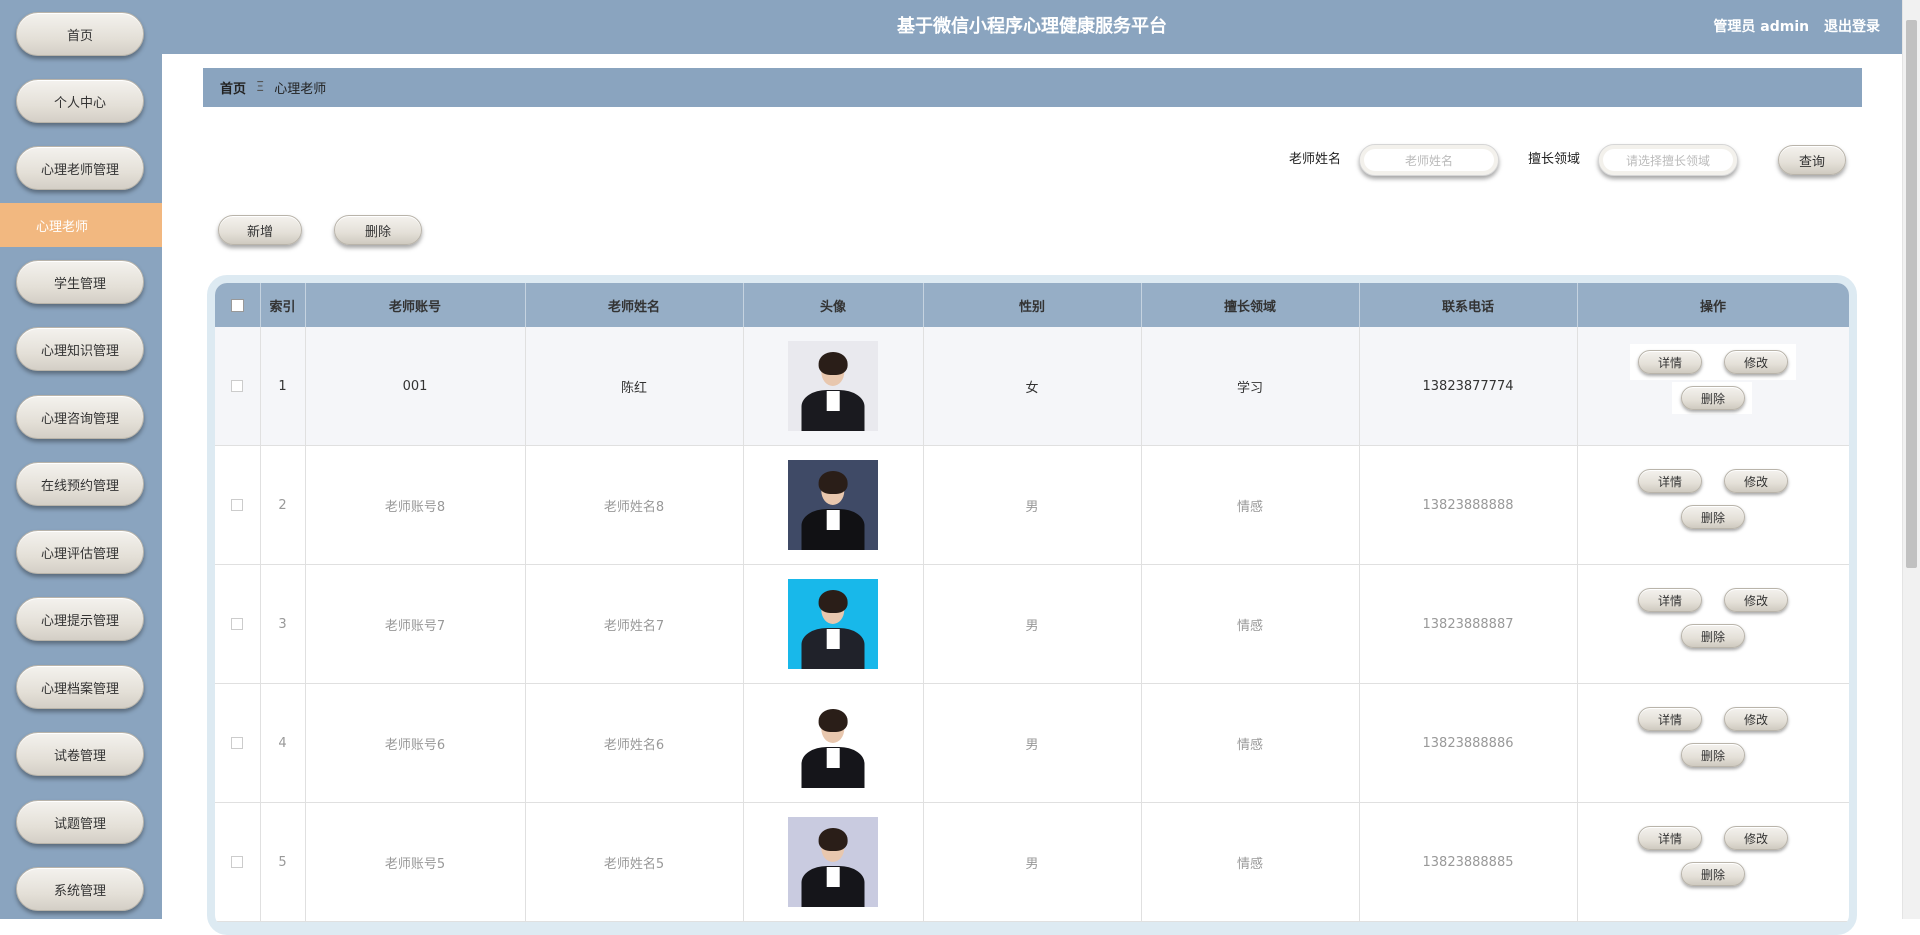 Image resolution: width=1920 pixels, height=935 pixels. Describe the element at coordinates (81, 225) in the screenshot. I see `sidebar-item-teacher: 心理老师` at that location.